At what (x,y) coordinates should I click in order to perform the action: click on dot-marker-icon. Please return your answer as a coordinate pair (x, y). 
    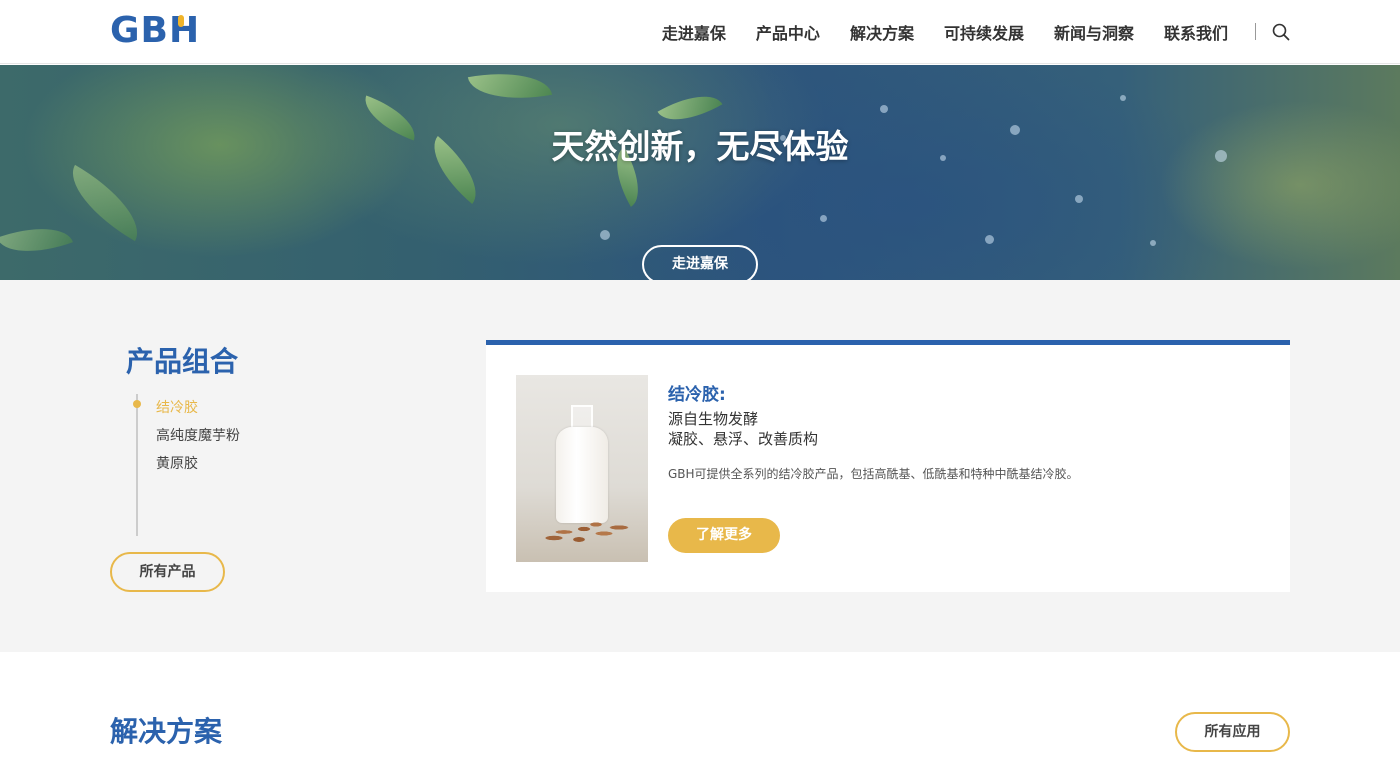
    Looking at the image, I should click on (137, 404).